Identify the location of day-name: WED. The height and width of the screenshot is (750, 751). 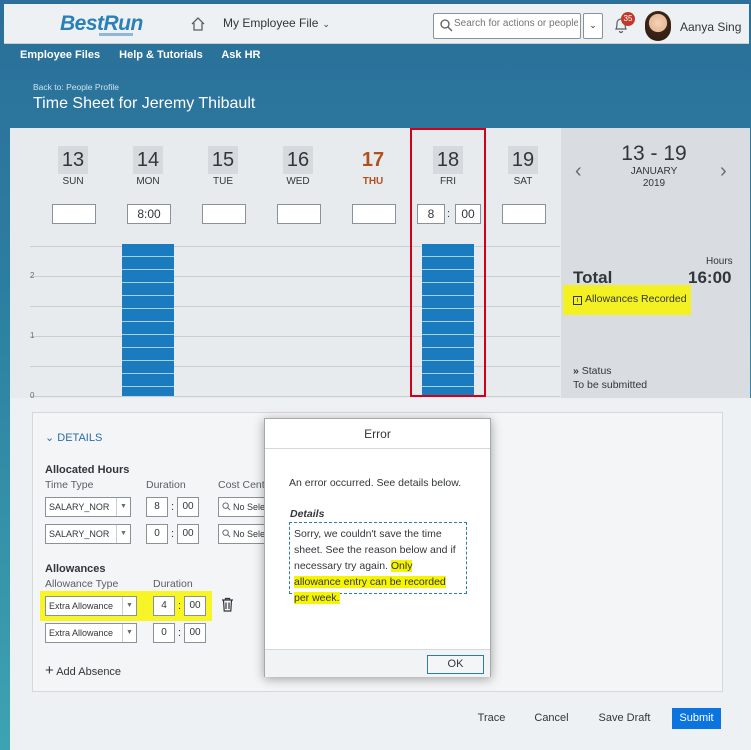
(298, 181).